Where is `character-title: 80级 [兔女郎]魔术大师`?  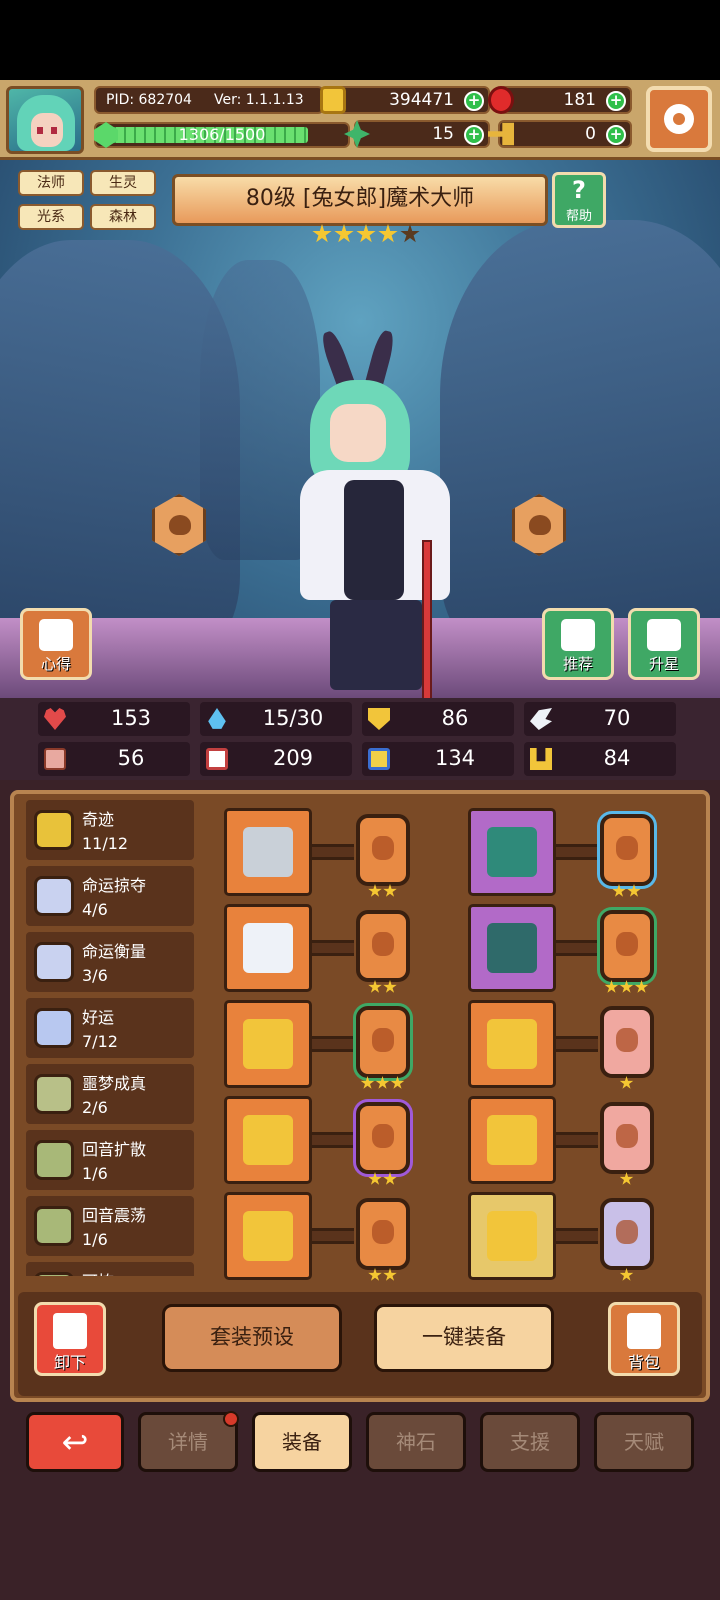
character-title: 80级 [兔女郎]魔术大师 is located at coordinates (360, 200).